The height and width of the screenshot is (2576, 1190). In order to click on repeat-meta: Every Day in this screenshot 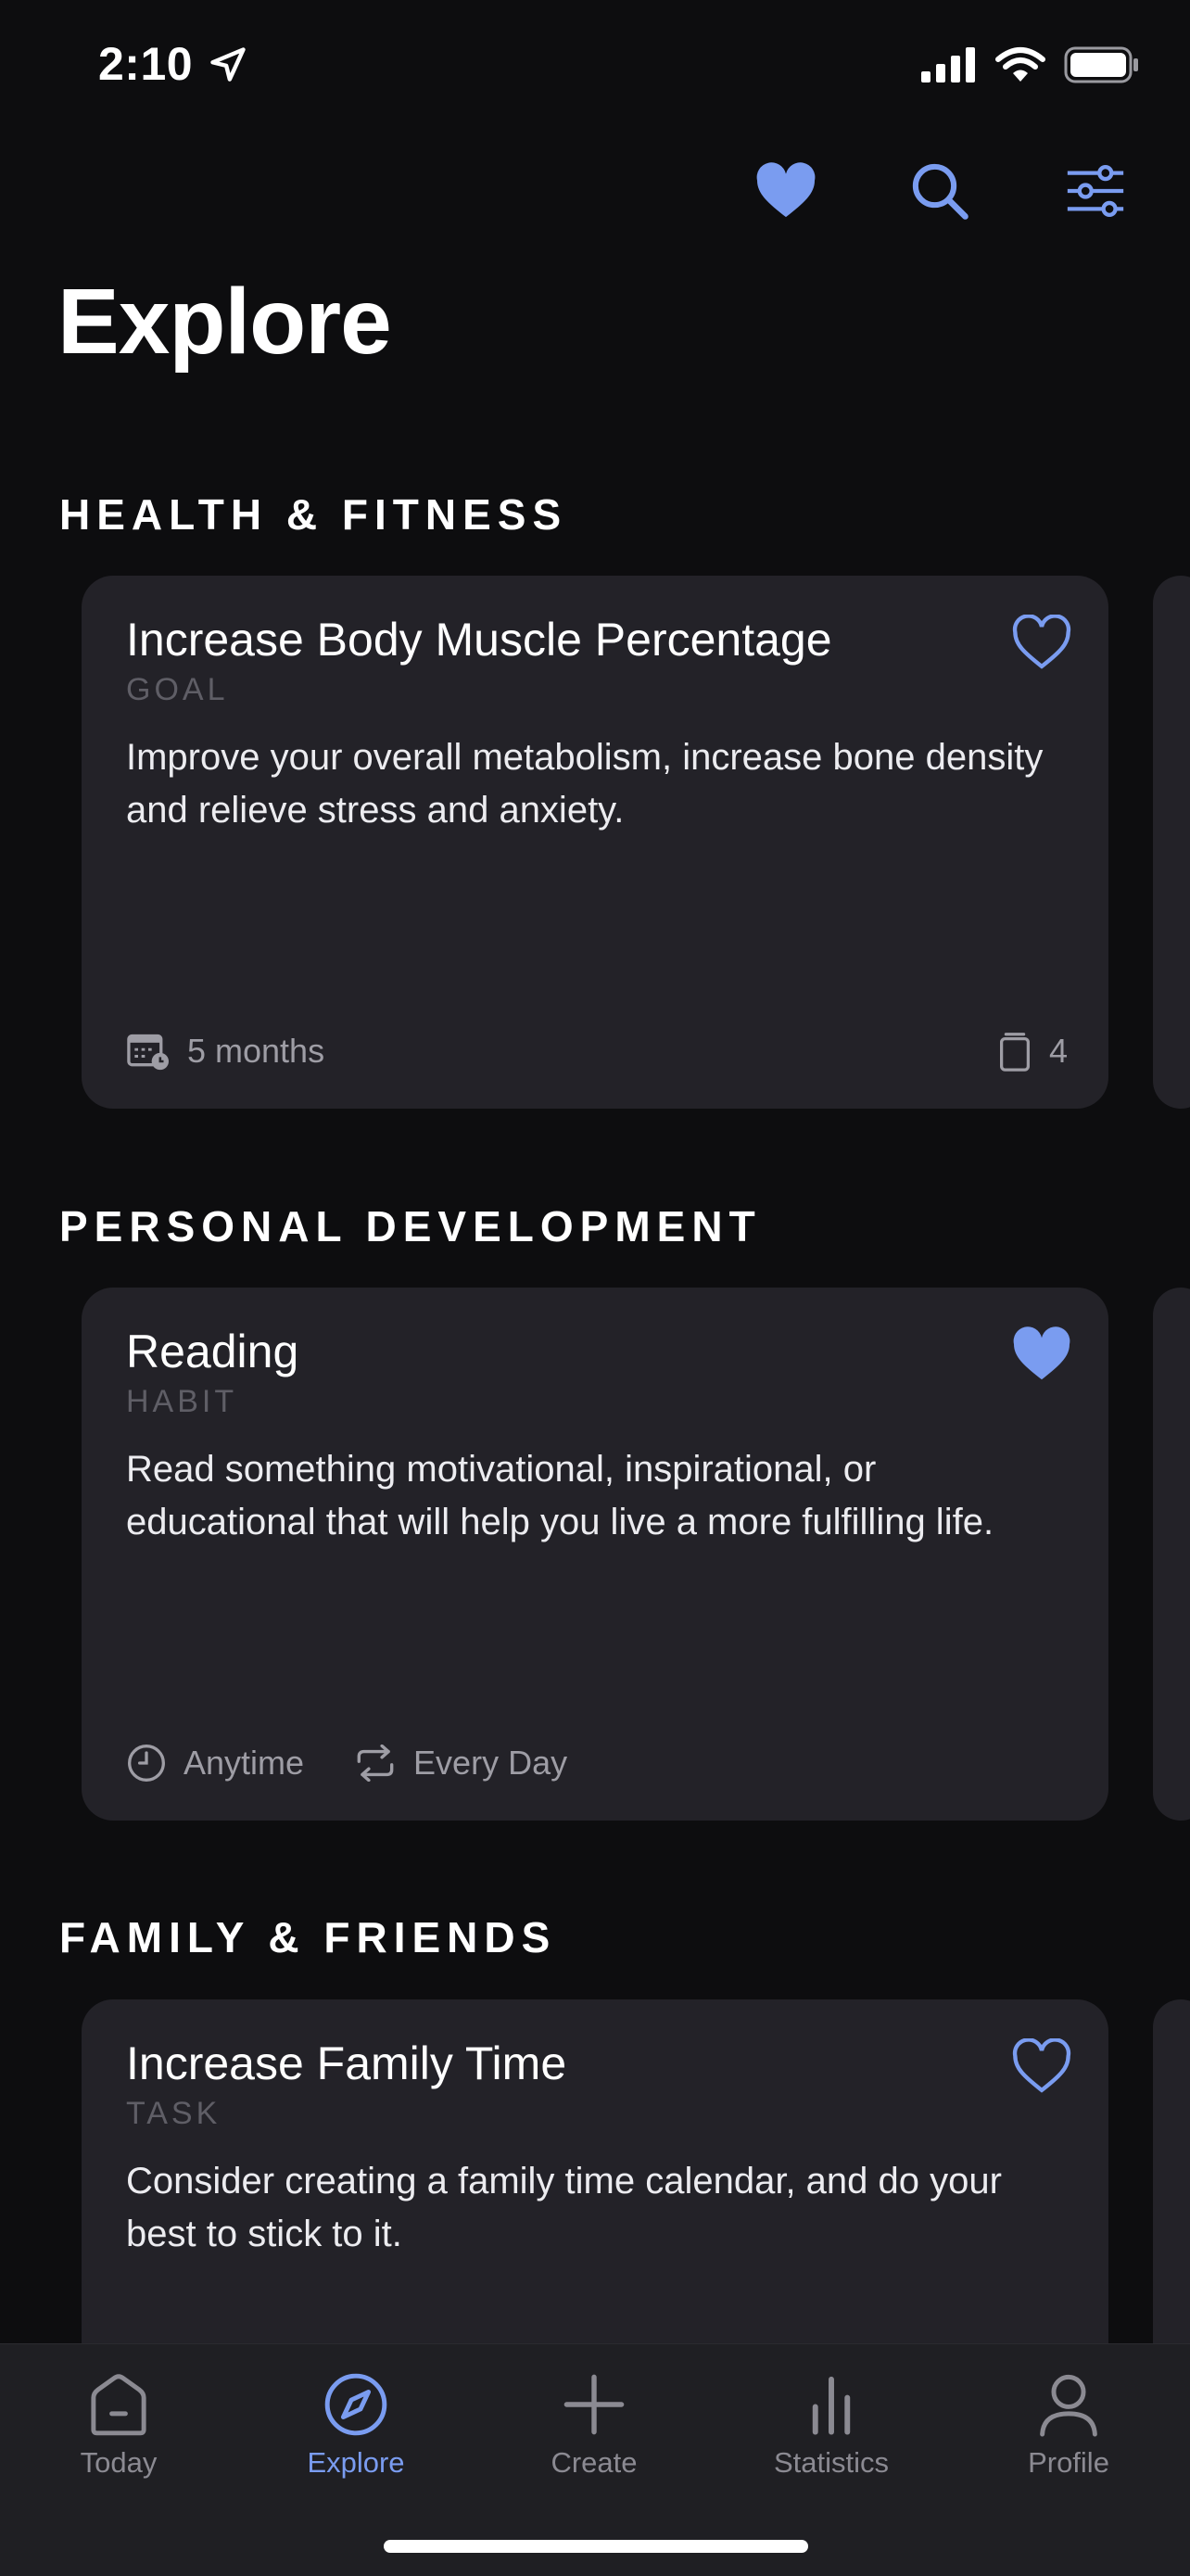, I will do `click(460, 1763)`.